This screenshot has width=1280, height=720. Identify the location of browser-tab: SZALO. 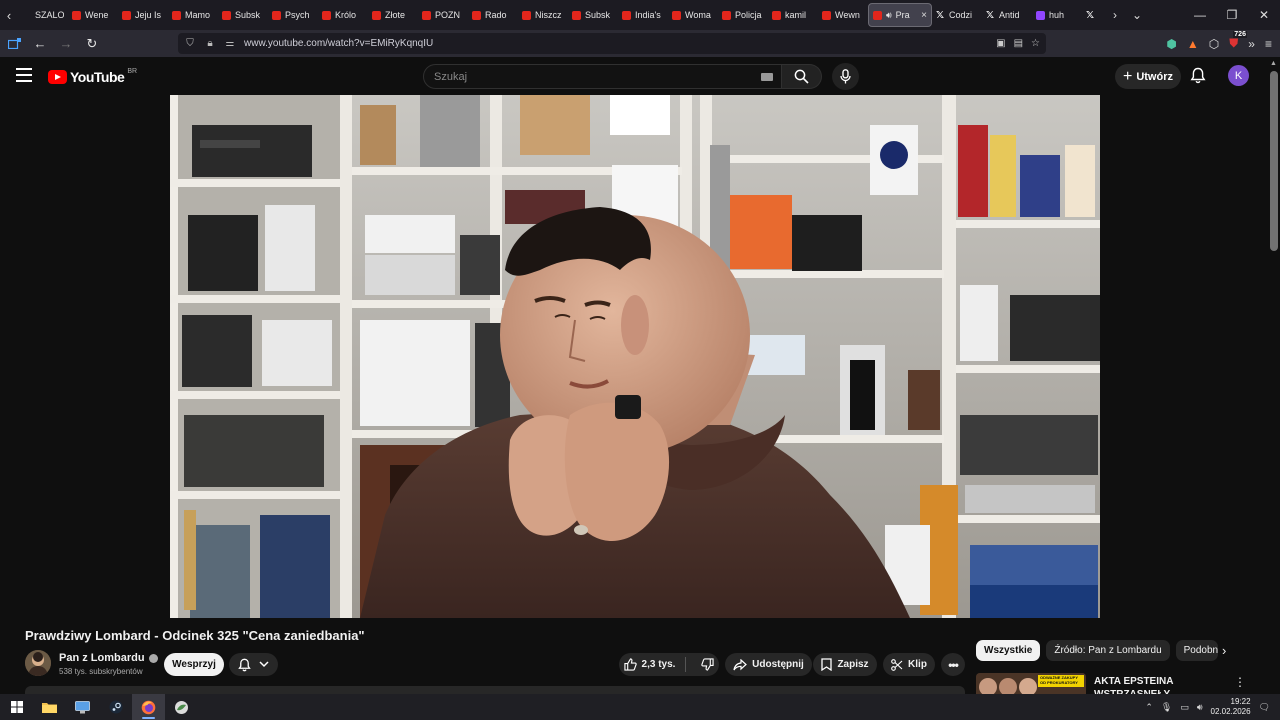
(43, 15).